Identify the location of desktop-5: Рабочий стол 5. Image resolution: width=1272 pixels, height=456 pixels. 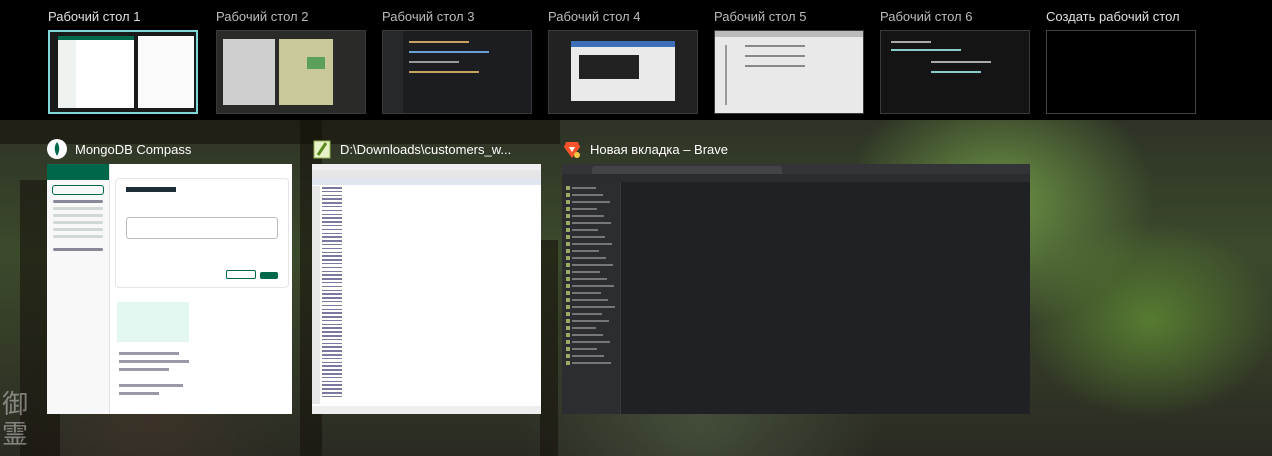
(789, 61).